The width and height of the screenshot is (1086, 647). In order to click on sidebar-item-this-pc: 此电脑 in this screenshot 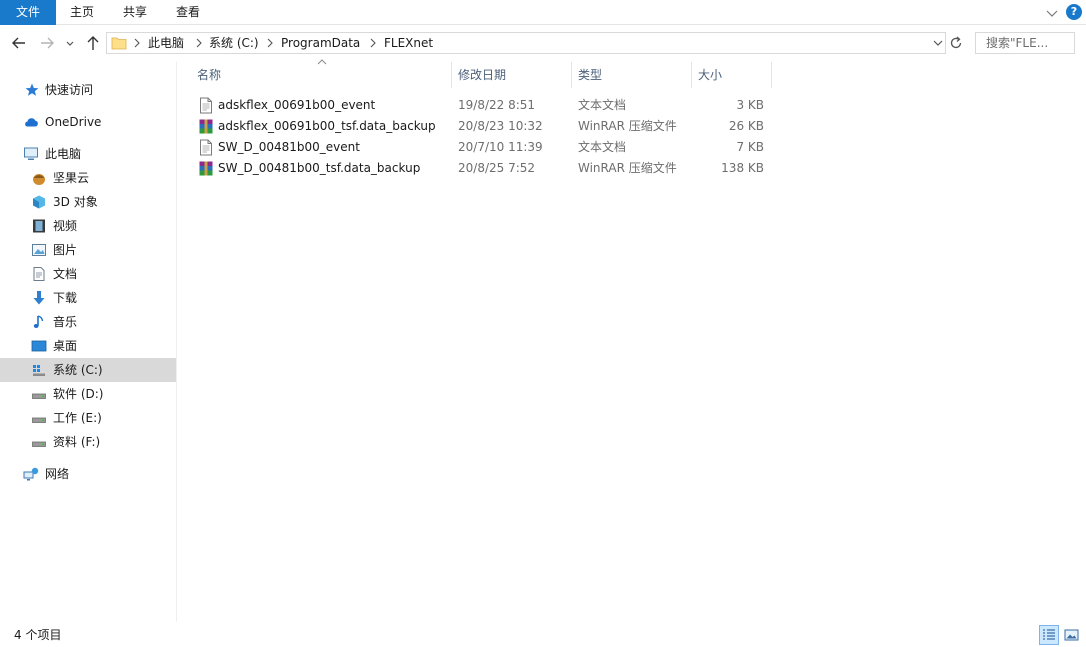, I will do `click(88, 154)`.